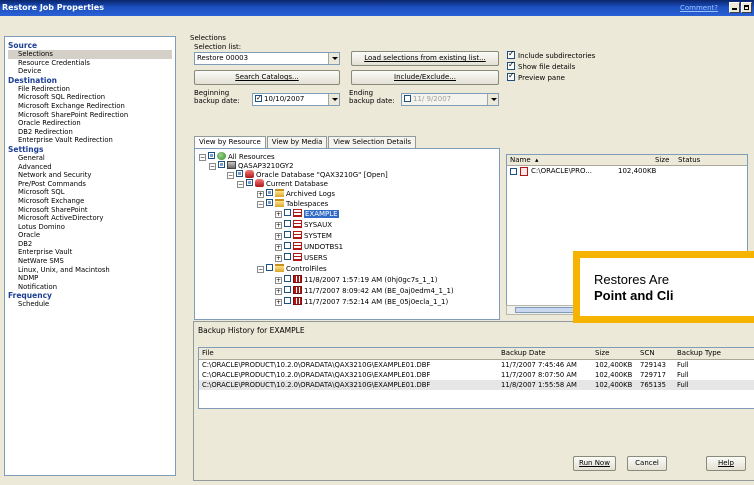 This screenshot has height=485, width=754. Describe the element at coordinates (90, 218) in the screenshot. I see `sidebar-item: Microsoft ActiveDirectory` at that location.